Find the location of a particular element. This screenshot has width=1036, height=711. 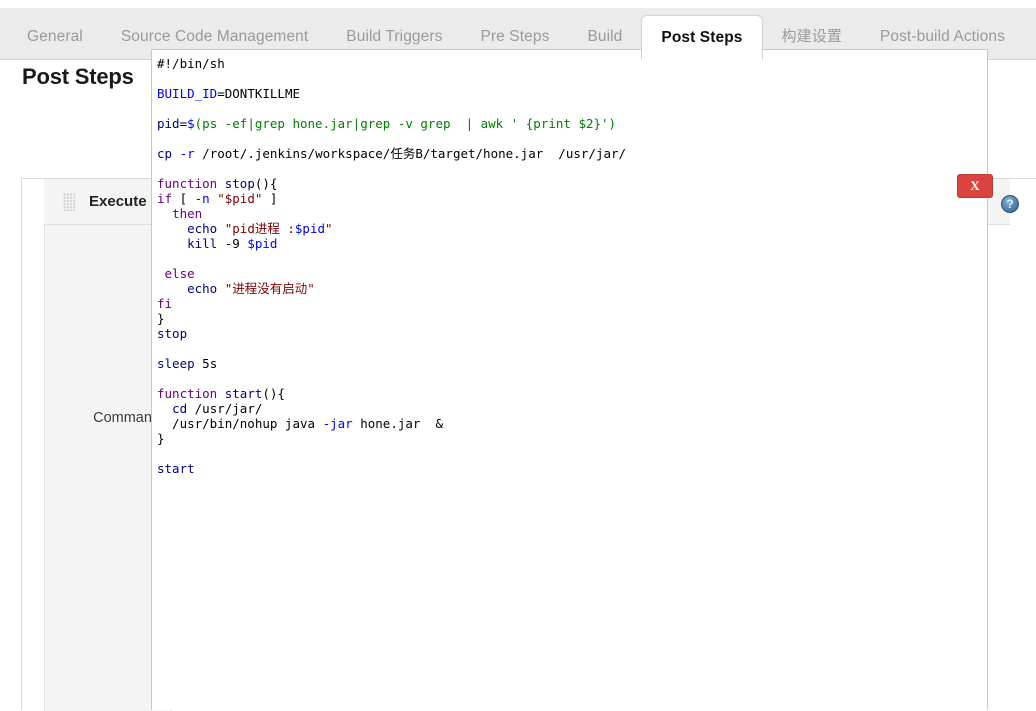

drag-grip-icon is located at coordinates (69, 201).